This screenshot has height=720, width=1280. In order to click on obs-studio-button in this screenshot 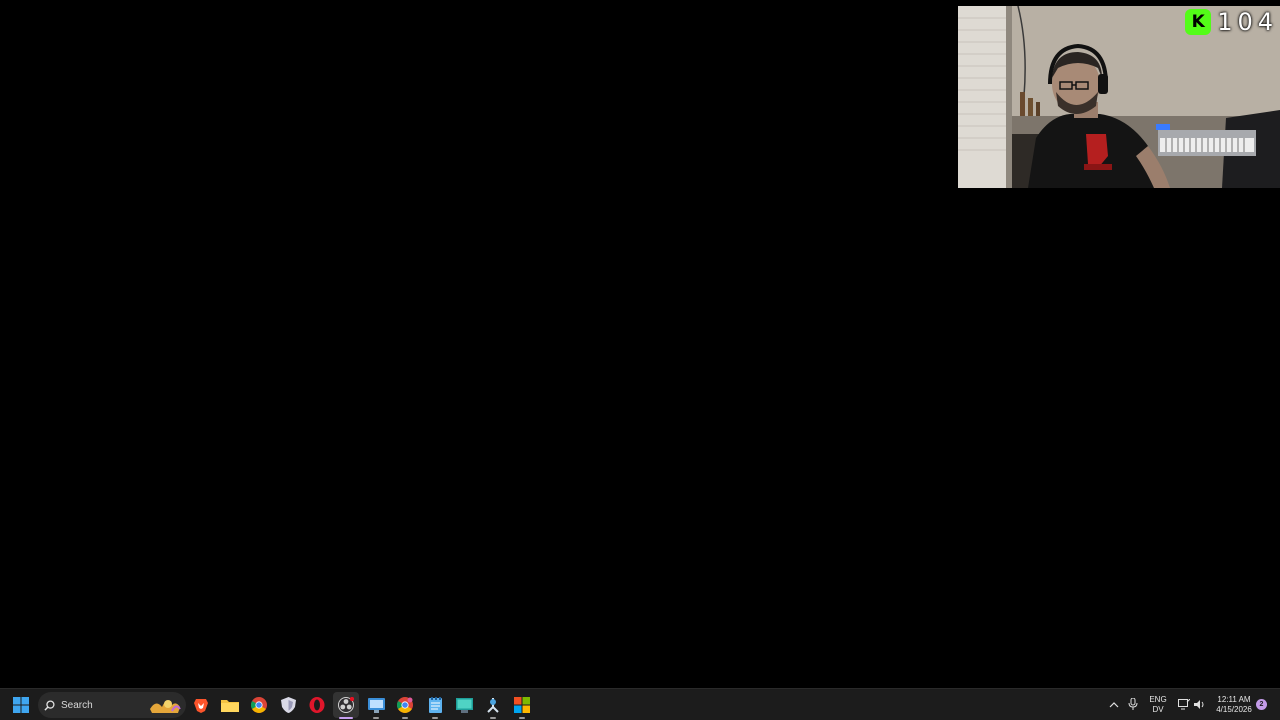, I will do `click(346, 705)`.